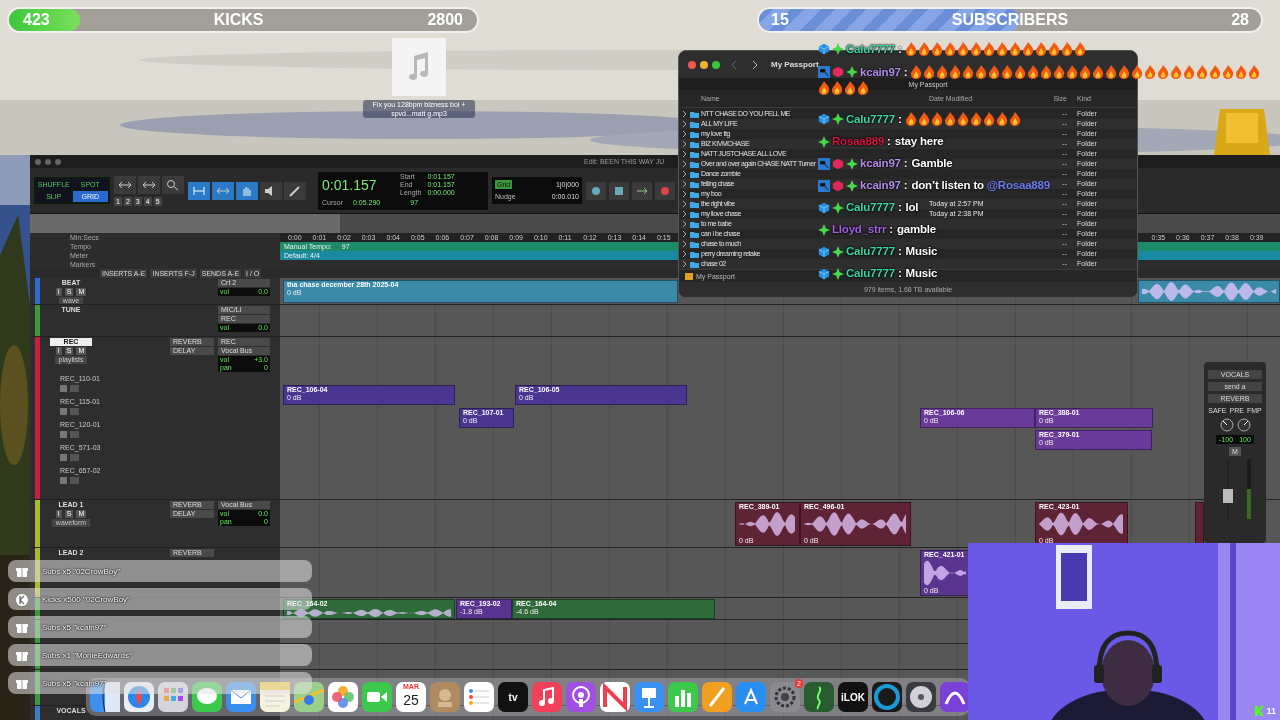 This screenshot has height=720, width=1280. What do you see at coordinates (853, 697) in the screenshot?
I see `app-icon: iLOK` at bounding box center [853, 697].